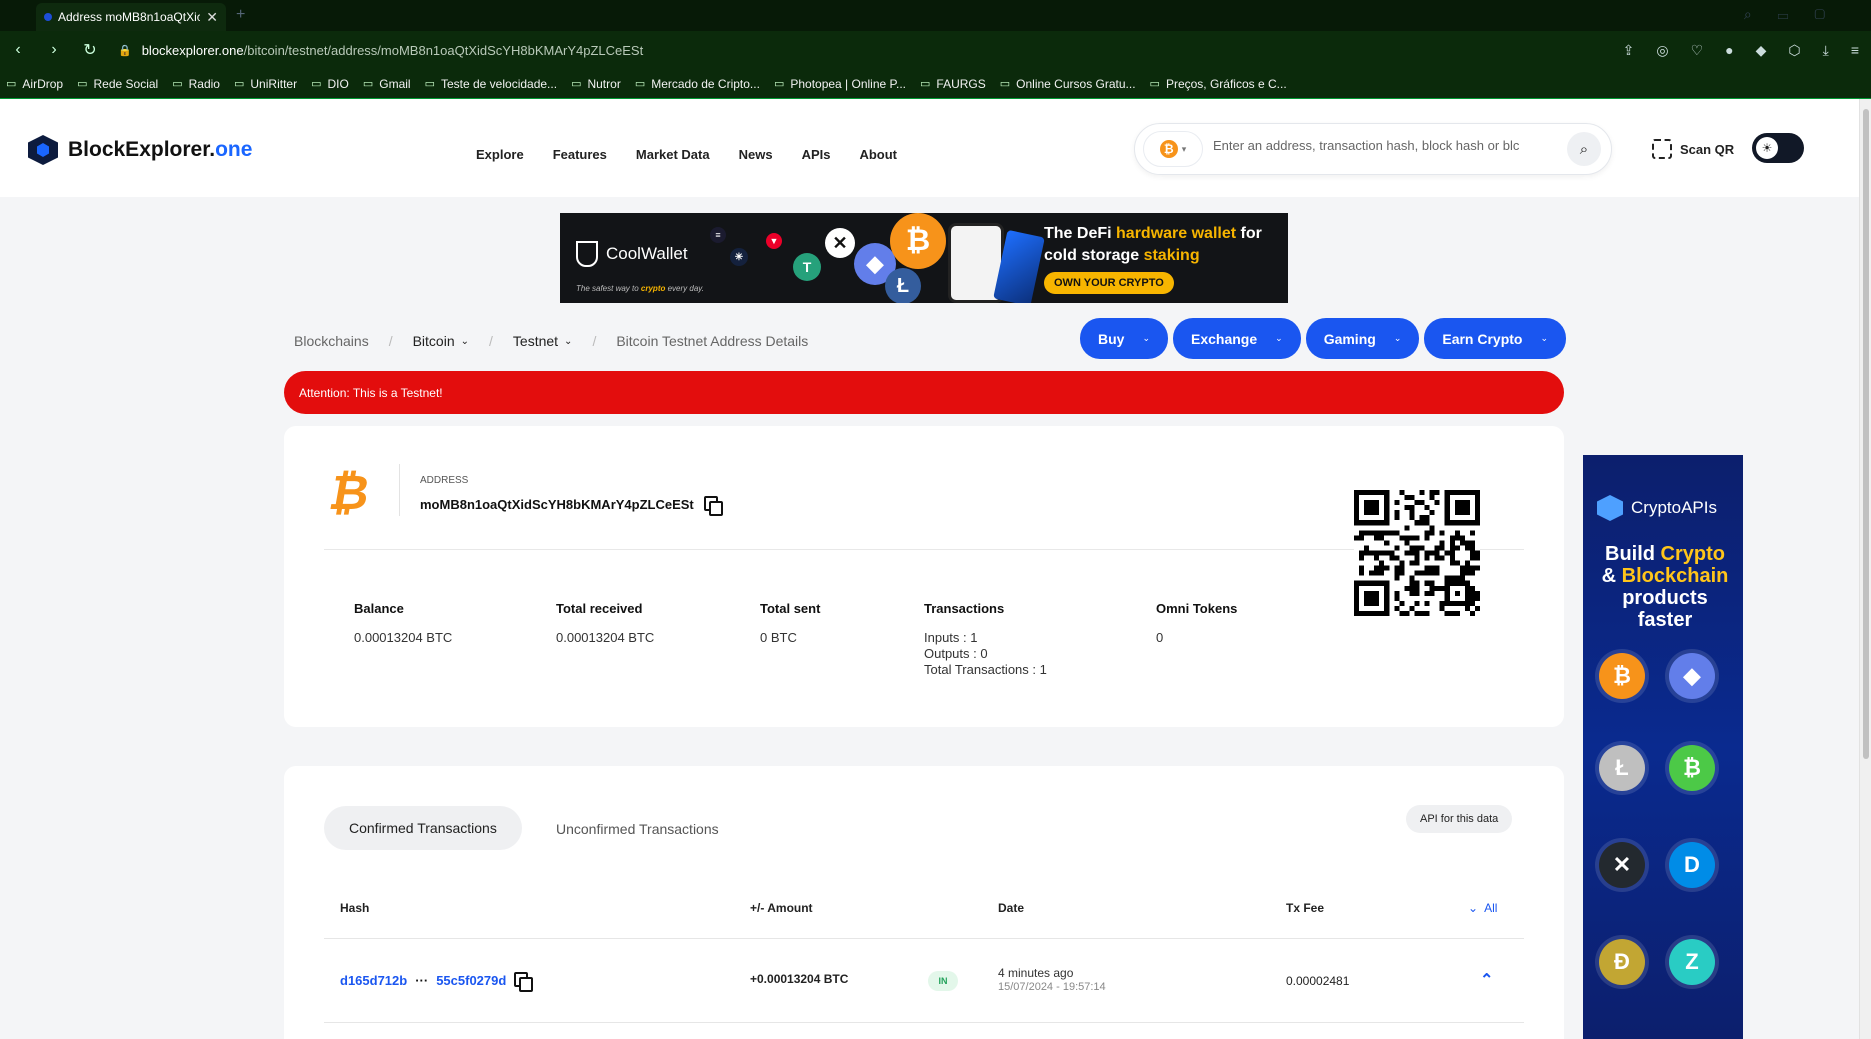  I want to click on forward-icon: ›, so click(54, 50).